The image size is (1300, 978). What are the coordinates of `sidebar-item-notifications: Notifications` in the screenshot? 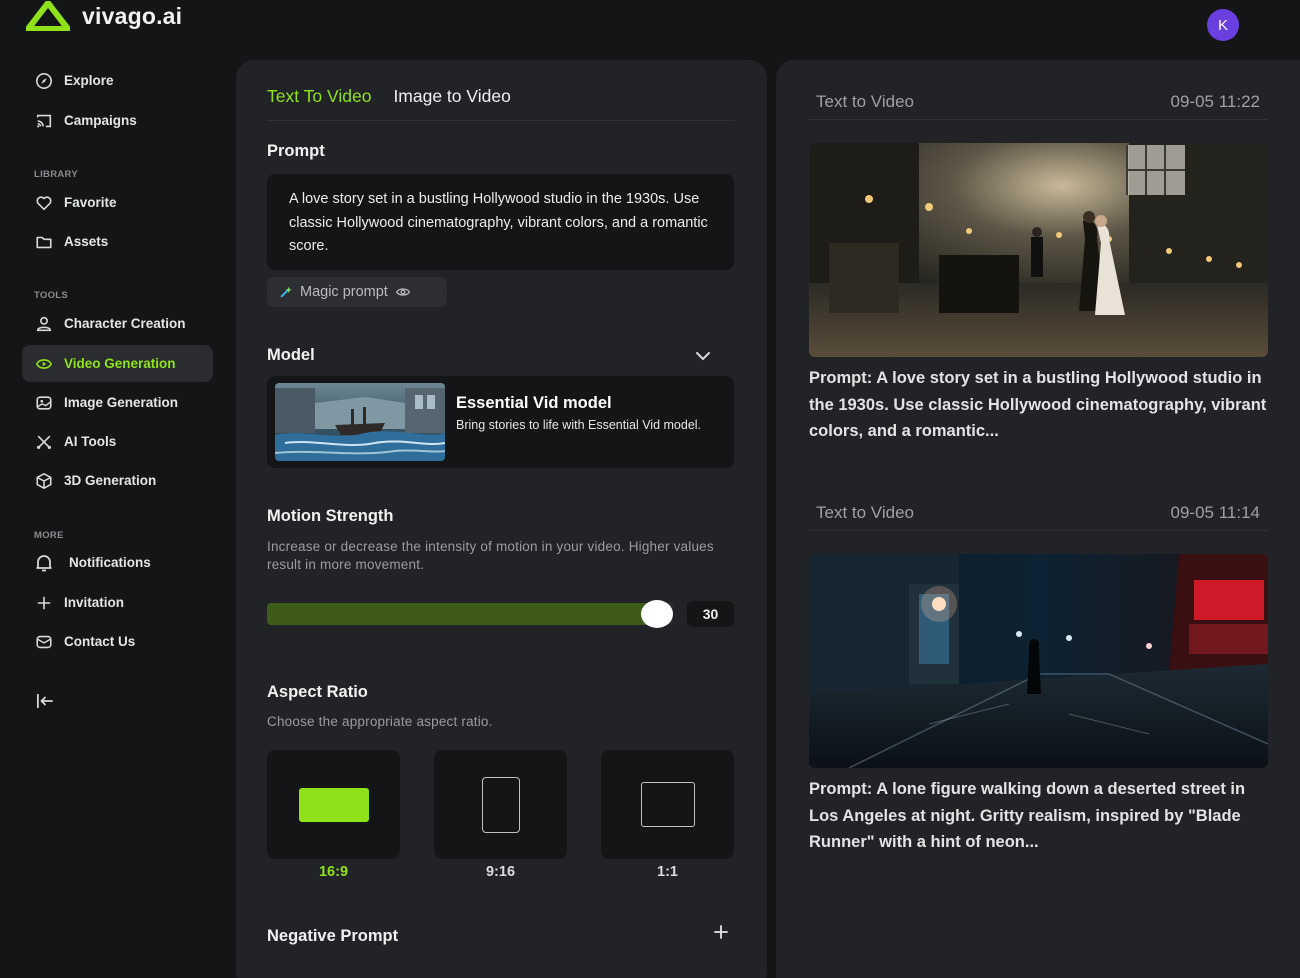 It's located at (117, 562).